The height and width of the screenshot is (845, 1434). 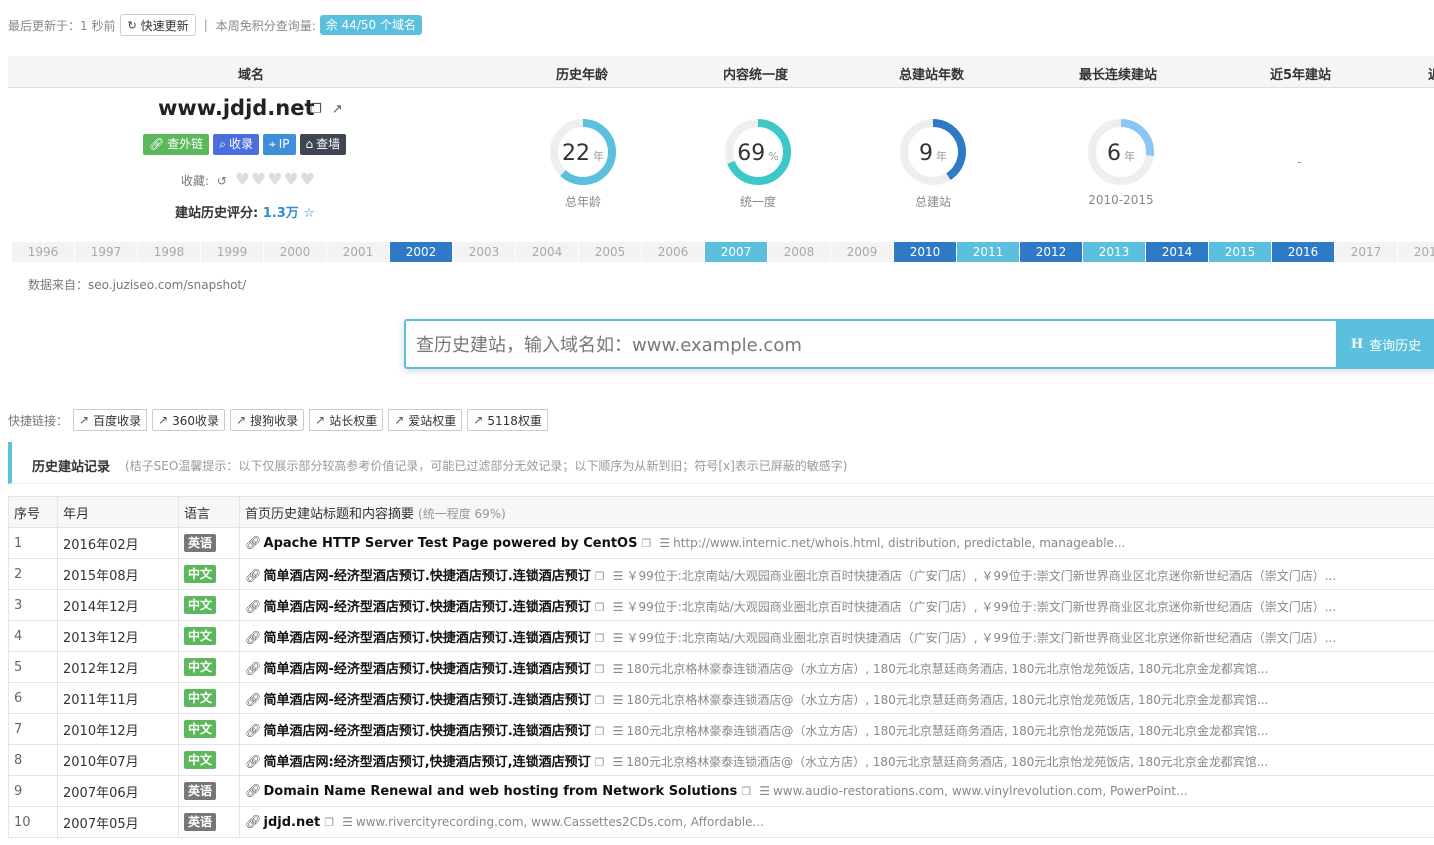 I want to click on score-value: 1.3万, so click(x=280, y=213).